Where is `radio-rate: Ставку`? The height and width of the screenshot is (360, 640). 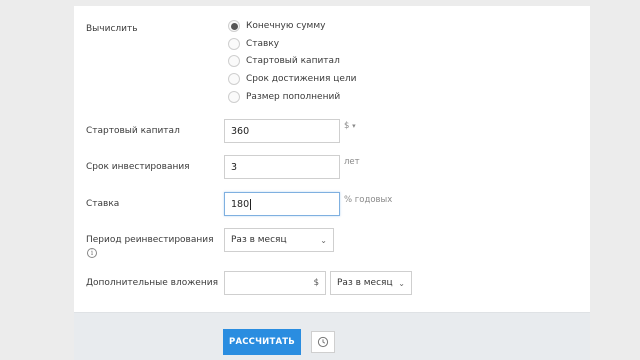 radio-rate: Ставку is located at coordinates (253, 44).